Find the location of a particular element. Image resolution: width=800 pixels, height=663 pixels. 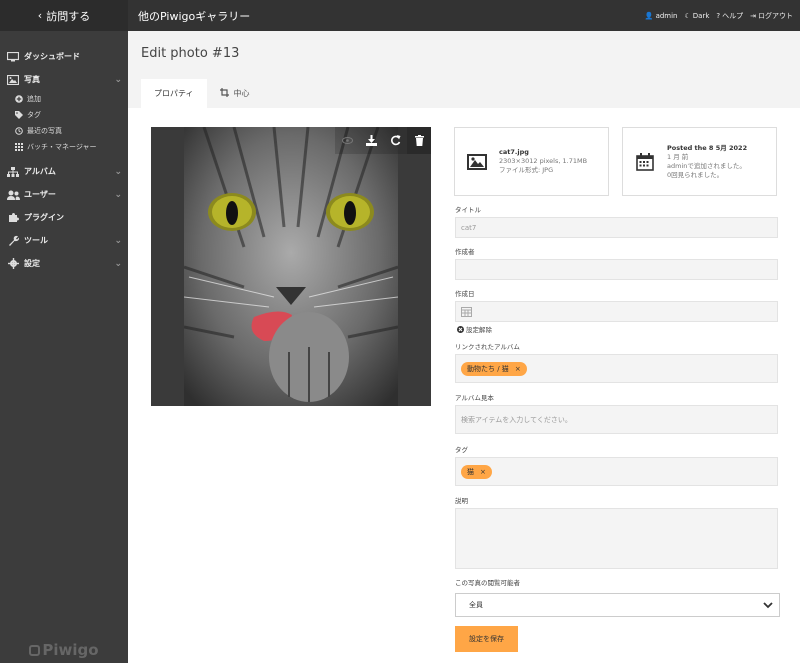

sidebar-subitem-label: 追加 is located at coordinates (34, 99).